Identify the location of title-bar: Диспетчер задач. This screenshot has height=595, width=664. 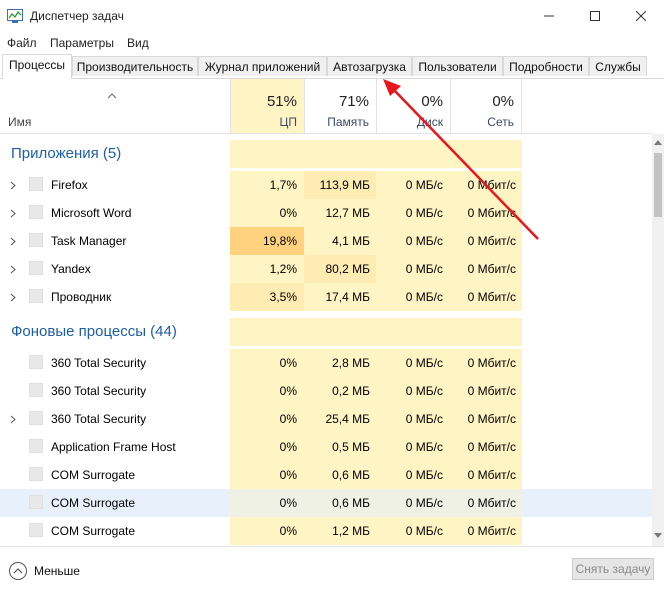
(332, 16).